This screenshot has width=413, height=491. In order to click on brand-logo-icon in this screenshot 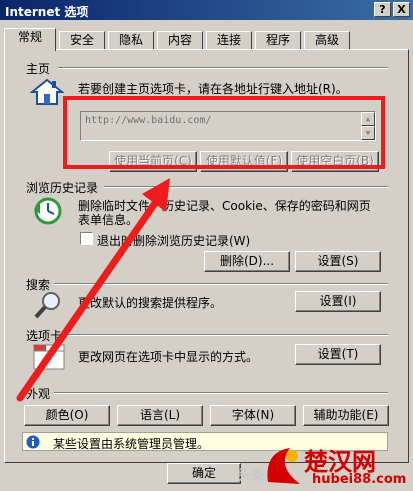, I will do `click(283, 466)`.